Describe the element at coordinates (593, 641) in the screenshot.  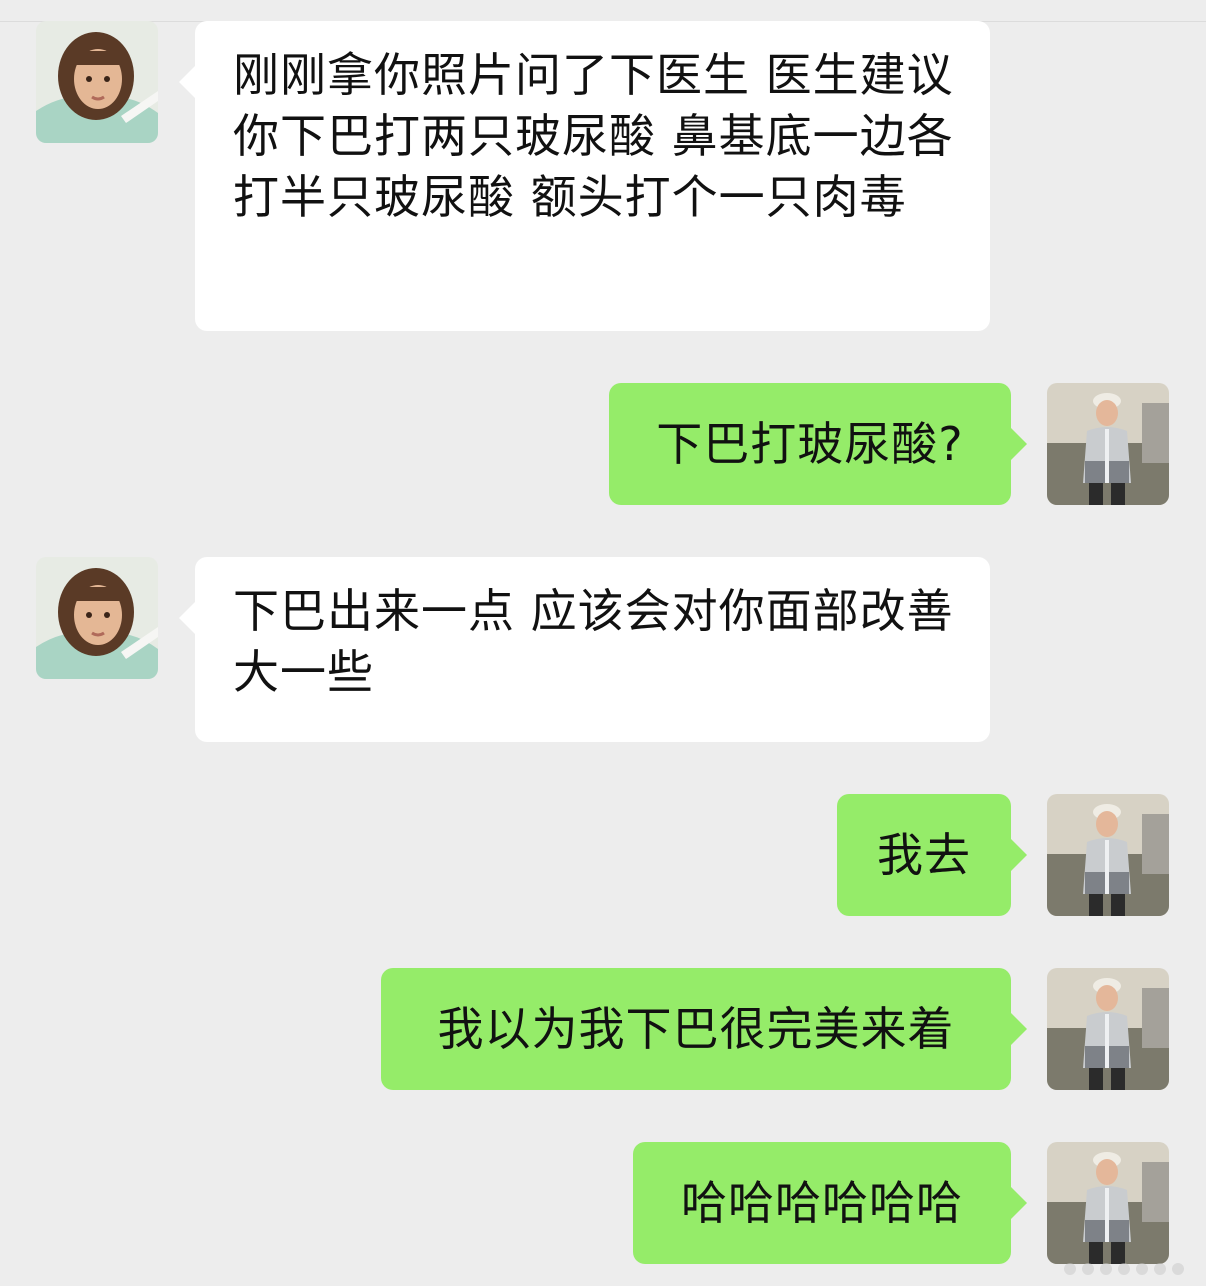
I see `message-text: 下巴出来一点 应该会对你面部改善大一些` at that location.